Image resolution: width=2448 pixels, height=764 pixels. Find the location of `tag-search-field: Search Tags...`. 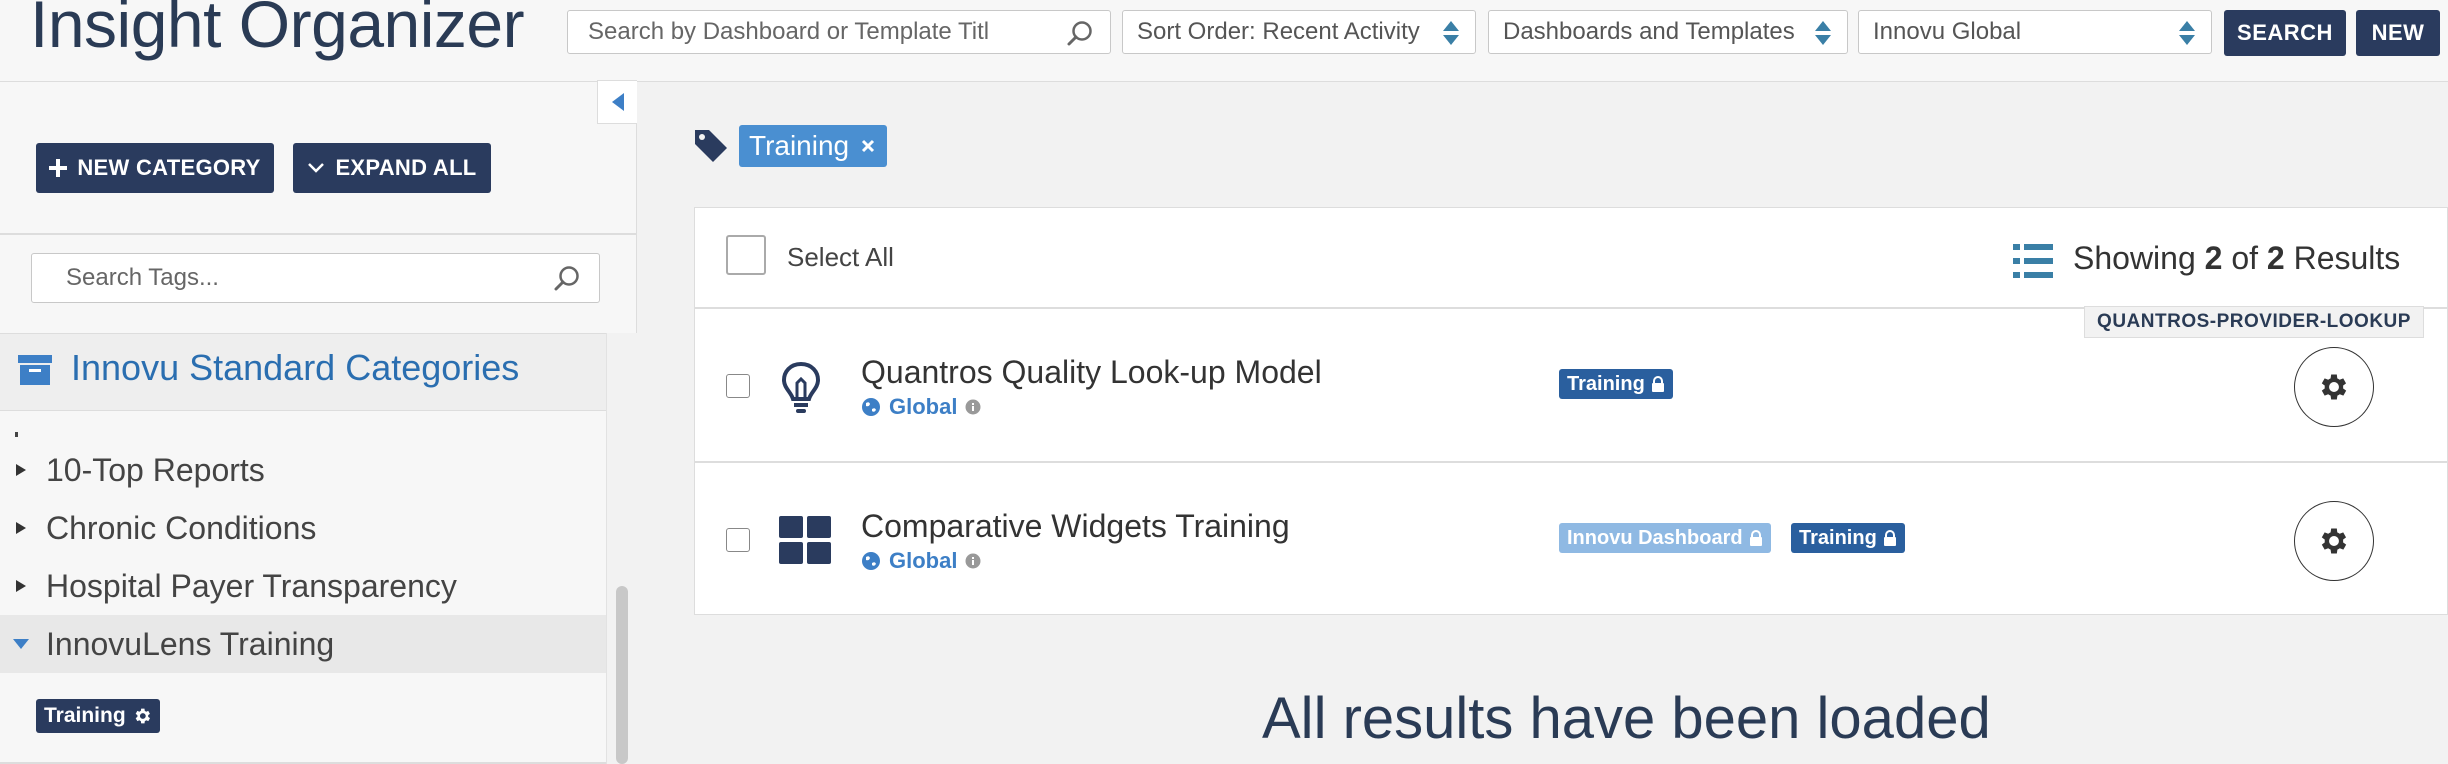

tag-search-field: Search Tags... is located at coordinates (315, 278).